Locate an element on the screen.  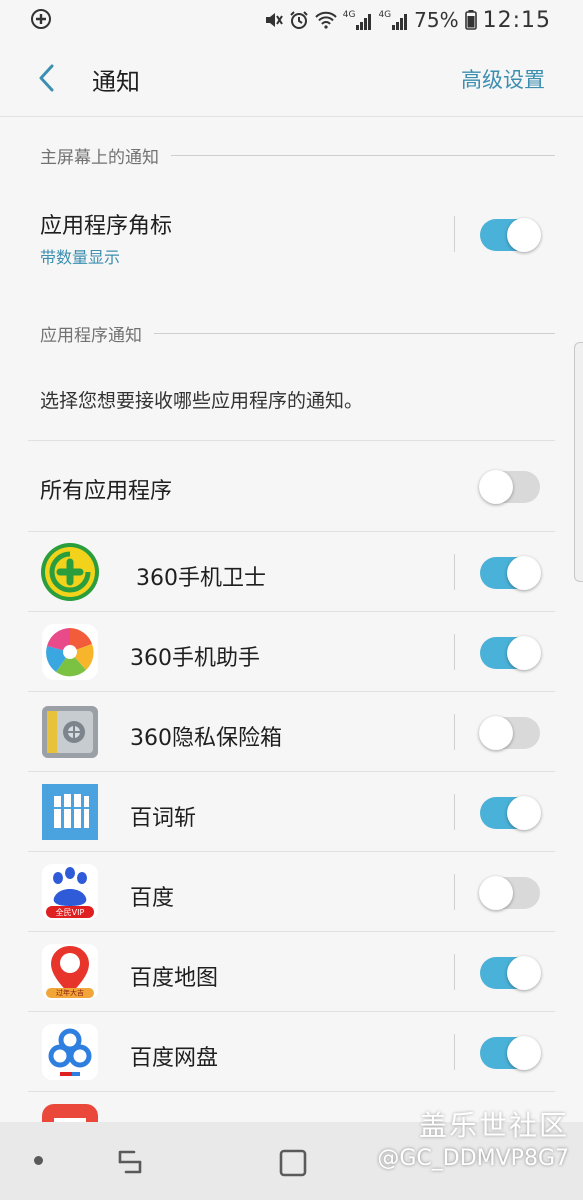
back-button is located at coordinates (46, 78).